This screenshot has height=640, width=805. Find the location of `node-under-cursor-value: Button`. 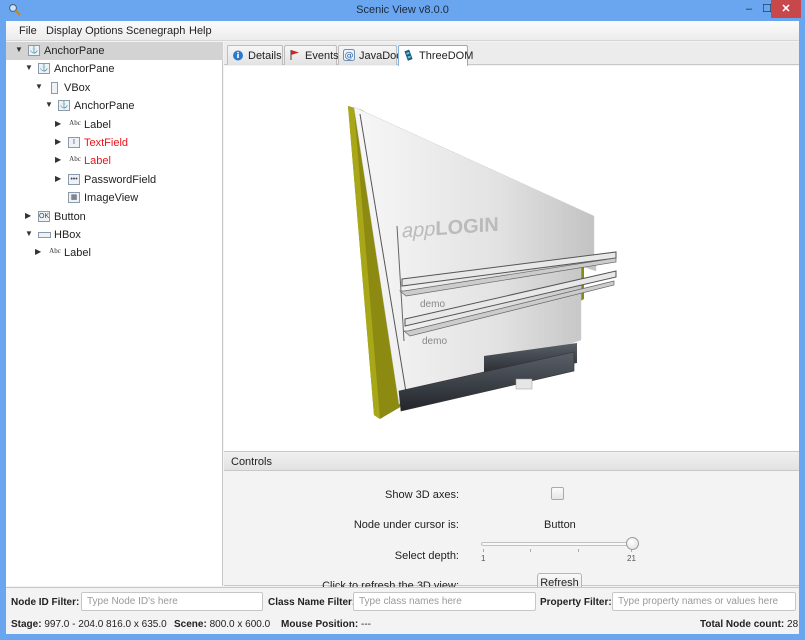

node-under-cursor-value: Button is located at coordinates (560, 525).